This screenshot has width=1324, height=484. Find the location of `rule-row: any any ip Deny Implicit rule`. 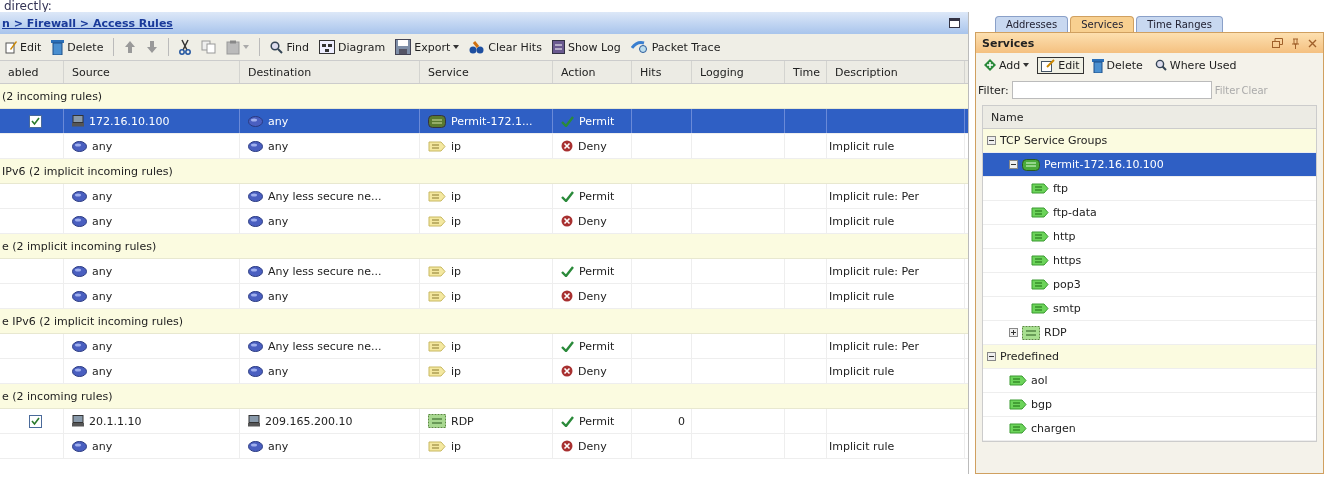

rule-row: any any ip Deny Implicit rule is located at coordinates (484, 446).